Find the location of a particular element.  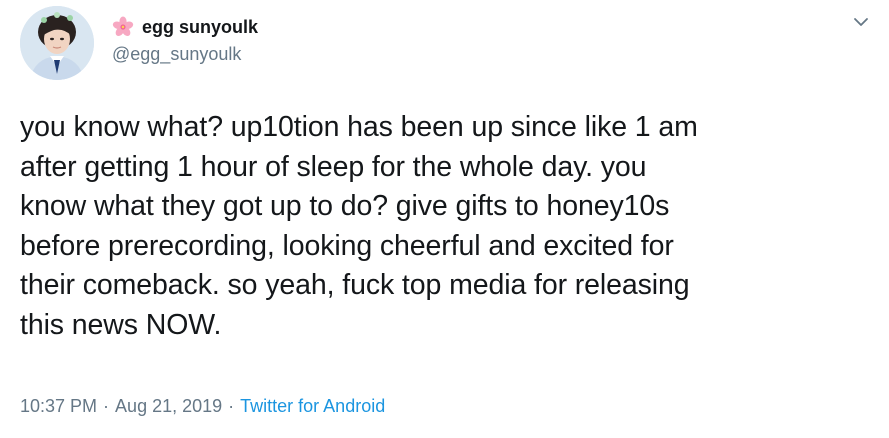

avatar is located at coordinates (57, 43).